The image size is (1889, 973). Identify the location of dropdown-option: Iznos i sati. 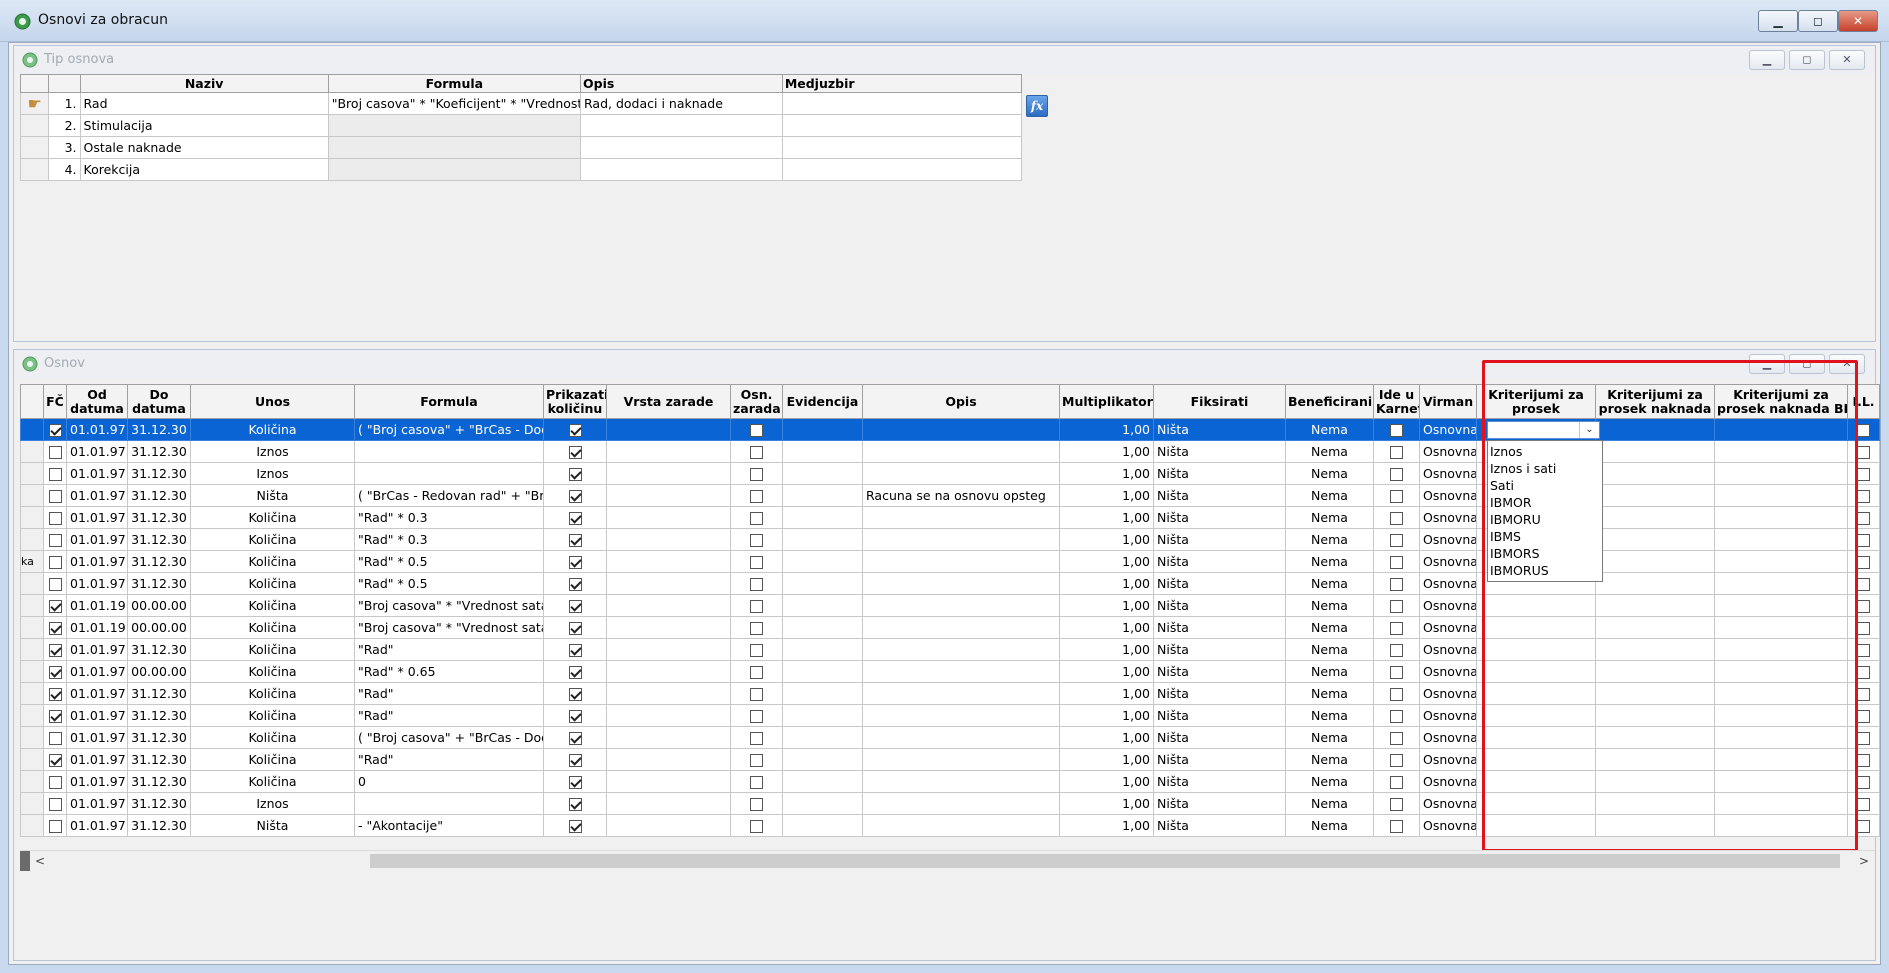
(1545, 468).